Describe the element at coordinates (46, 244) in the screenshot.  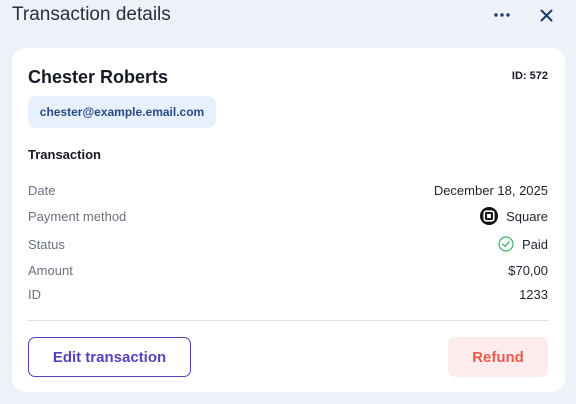
I see `detail-label: Status` at that location.